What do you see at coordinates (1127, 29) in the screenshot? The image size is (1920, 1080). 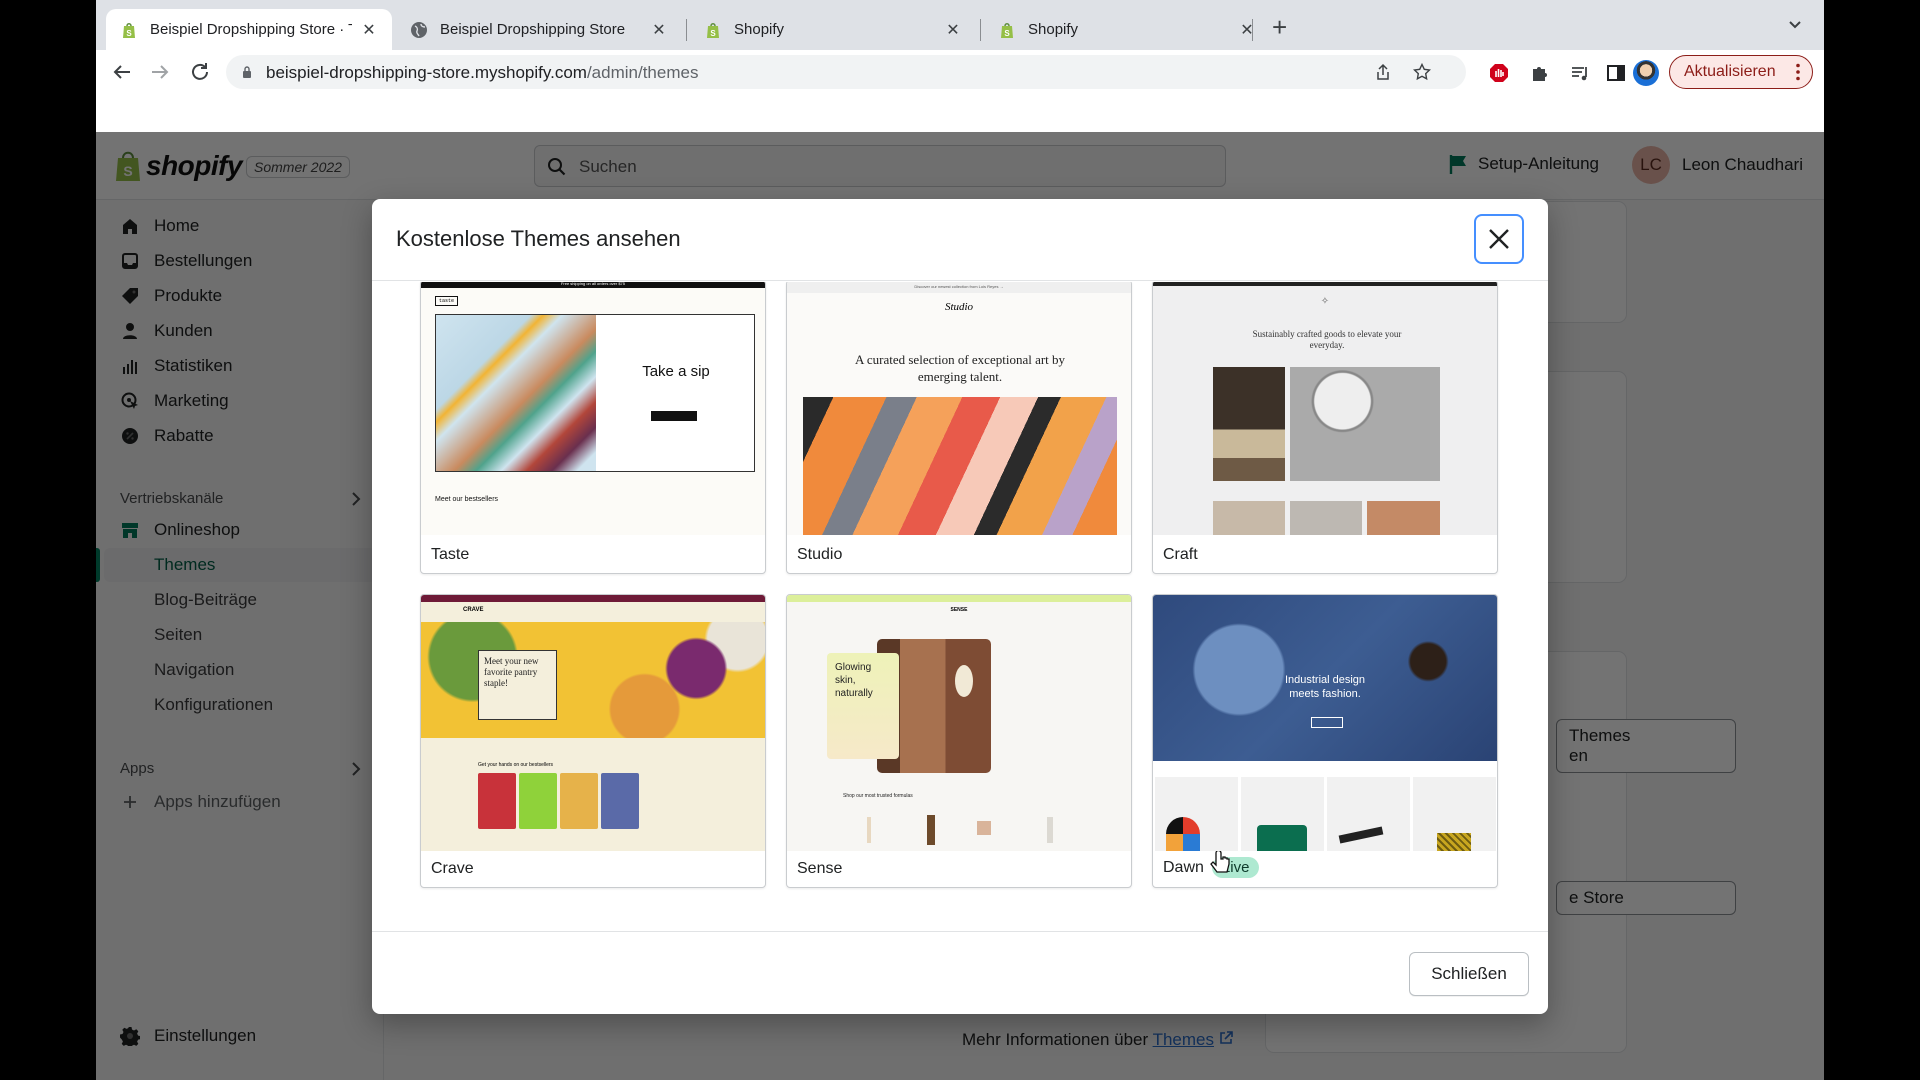 I see `tab-shopify-2: S Shopify ✕` at bounding box center [1127, 29].